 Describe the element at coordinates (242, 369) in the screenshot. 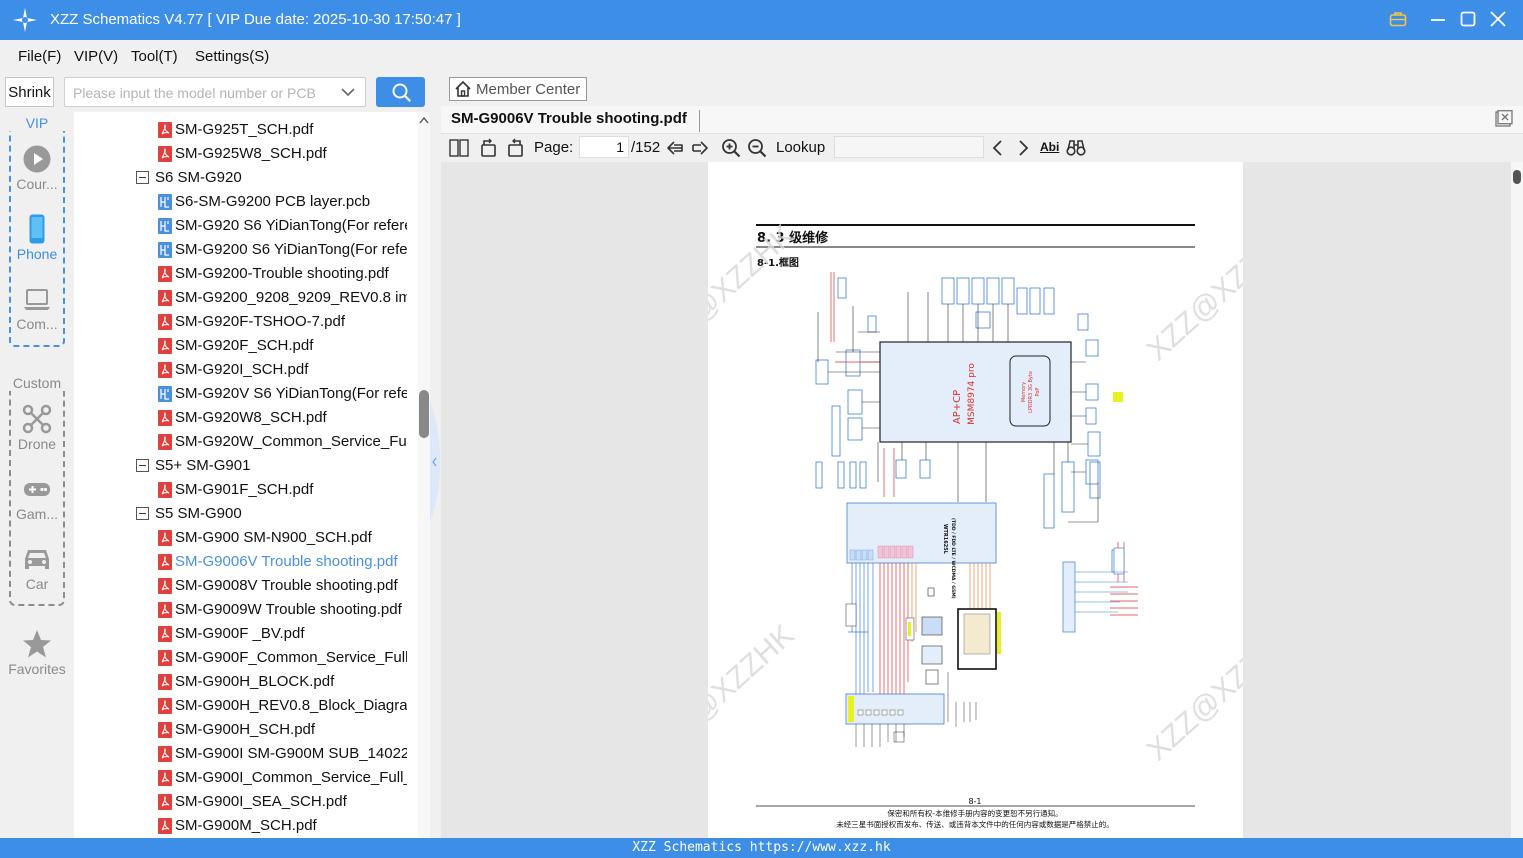

I see `tree-item-label: SM-G920I_SCH.pdf` at that location.